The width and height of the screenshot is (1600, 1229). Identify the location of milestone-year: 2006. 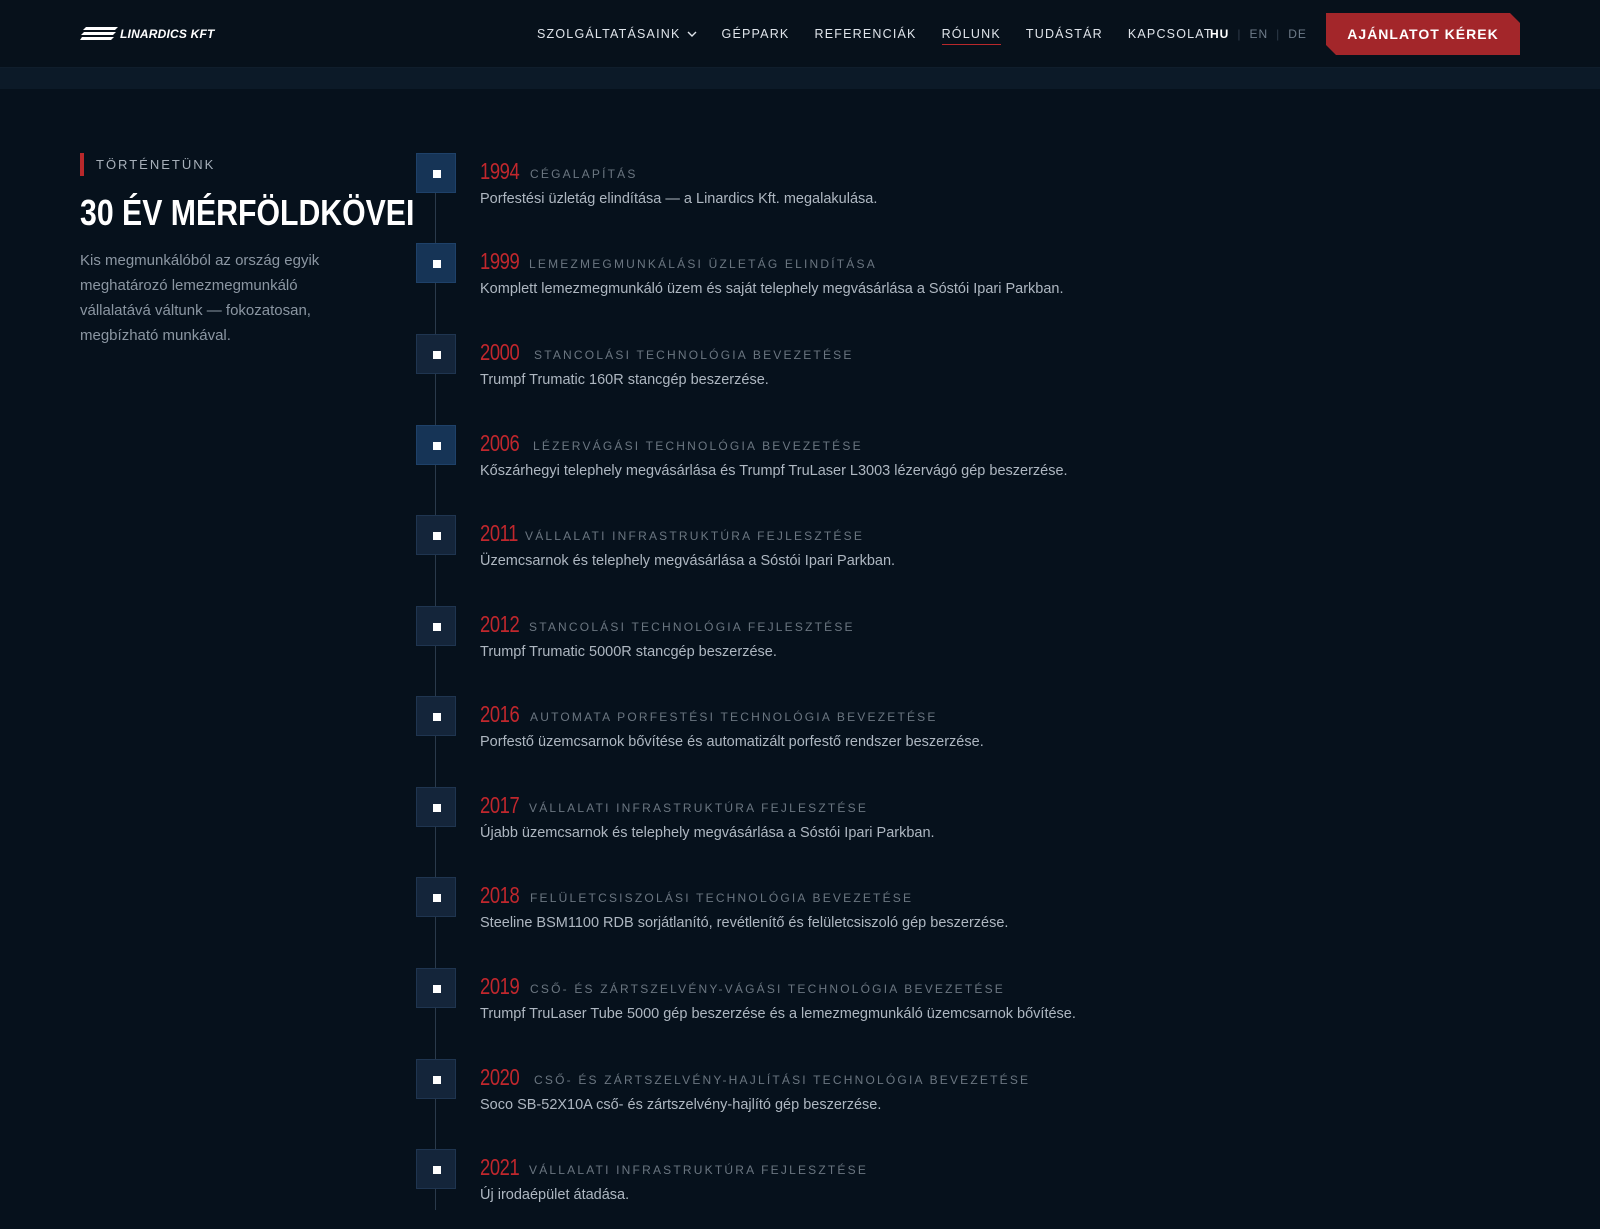
(500, 443).